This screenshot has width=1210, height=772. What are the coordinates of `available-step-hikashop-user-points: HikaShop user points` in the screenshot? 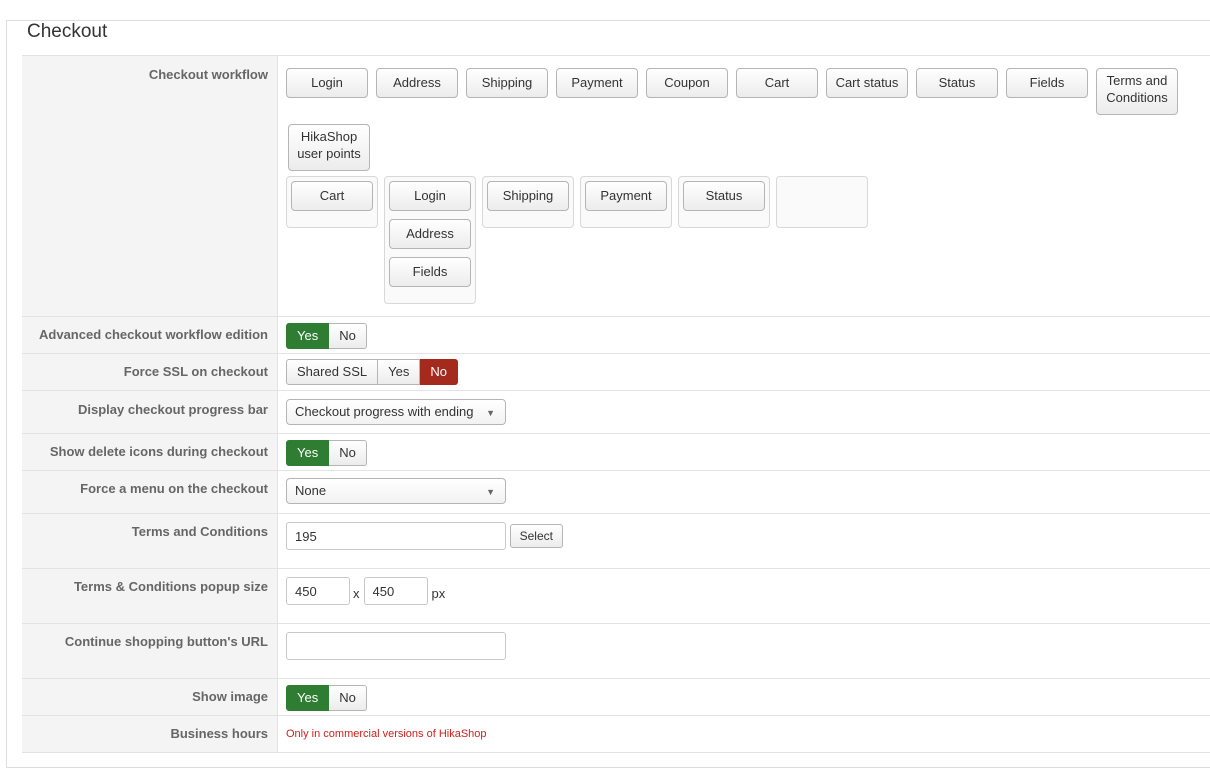 It's located at (329, 147).